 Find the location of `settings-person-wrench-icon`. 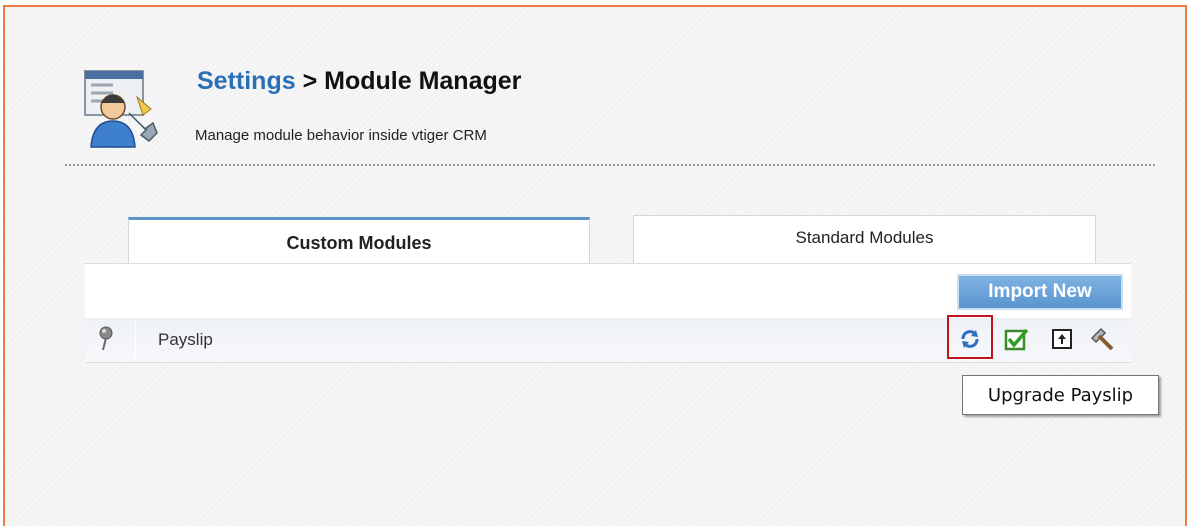

settings-person-wrench-icon is located at coordinates (121, 109).